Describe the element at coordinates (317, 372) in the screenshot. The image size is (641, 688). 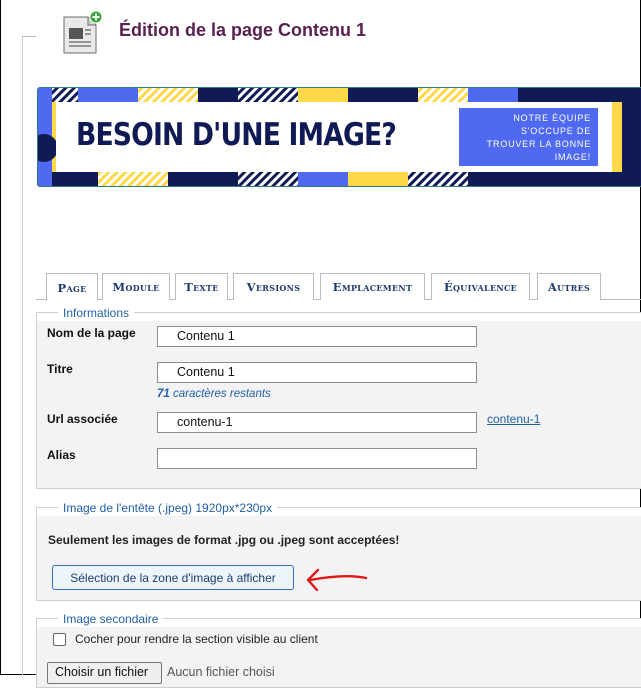
I see `titre-input: Contenu 1` at that location.